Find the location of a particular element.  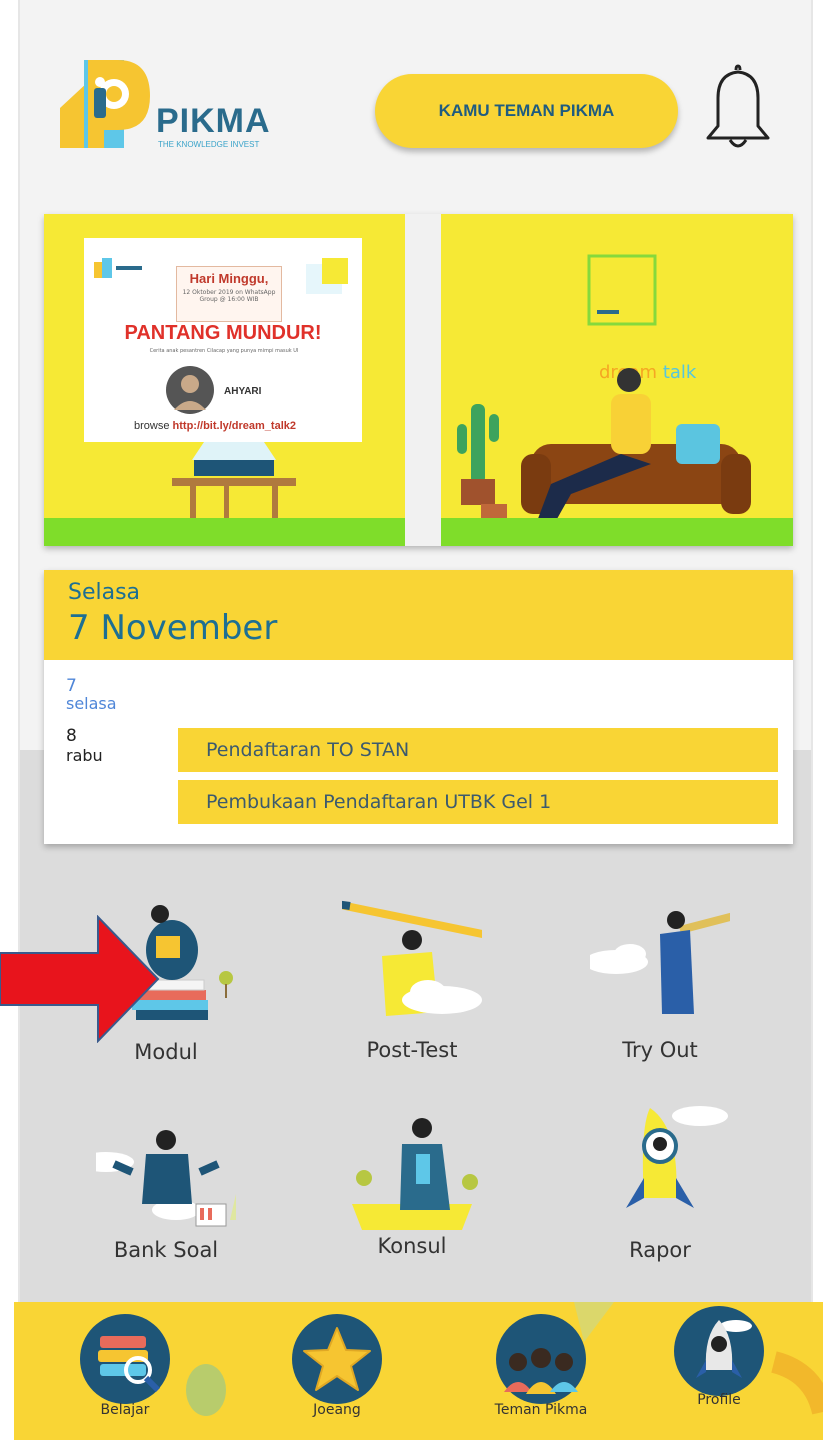

poster-badge-icon is located at coordinates (327, 276).